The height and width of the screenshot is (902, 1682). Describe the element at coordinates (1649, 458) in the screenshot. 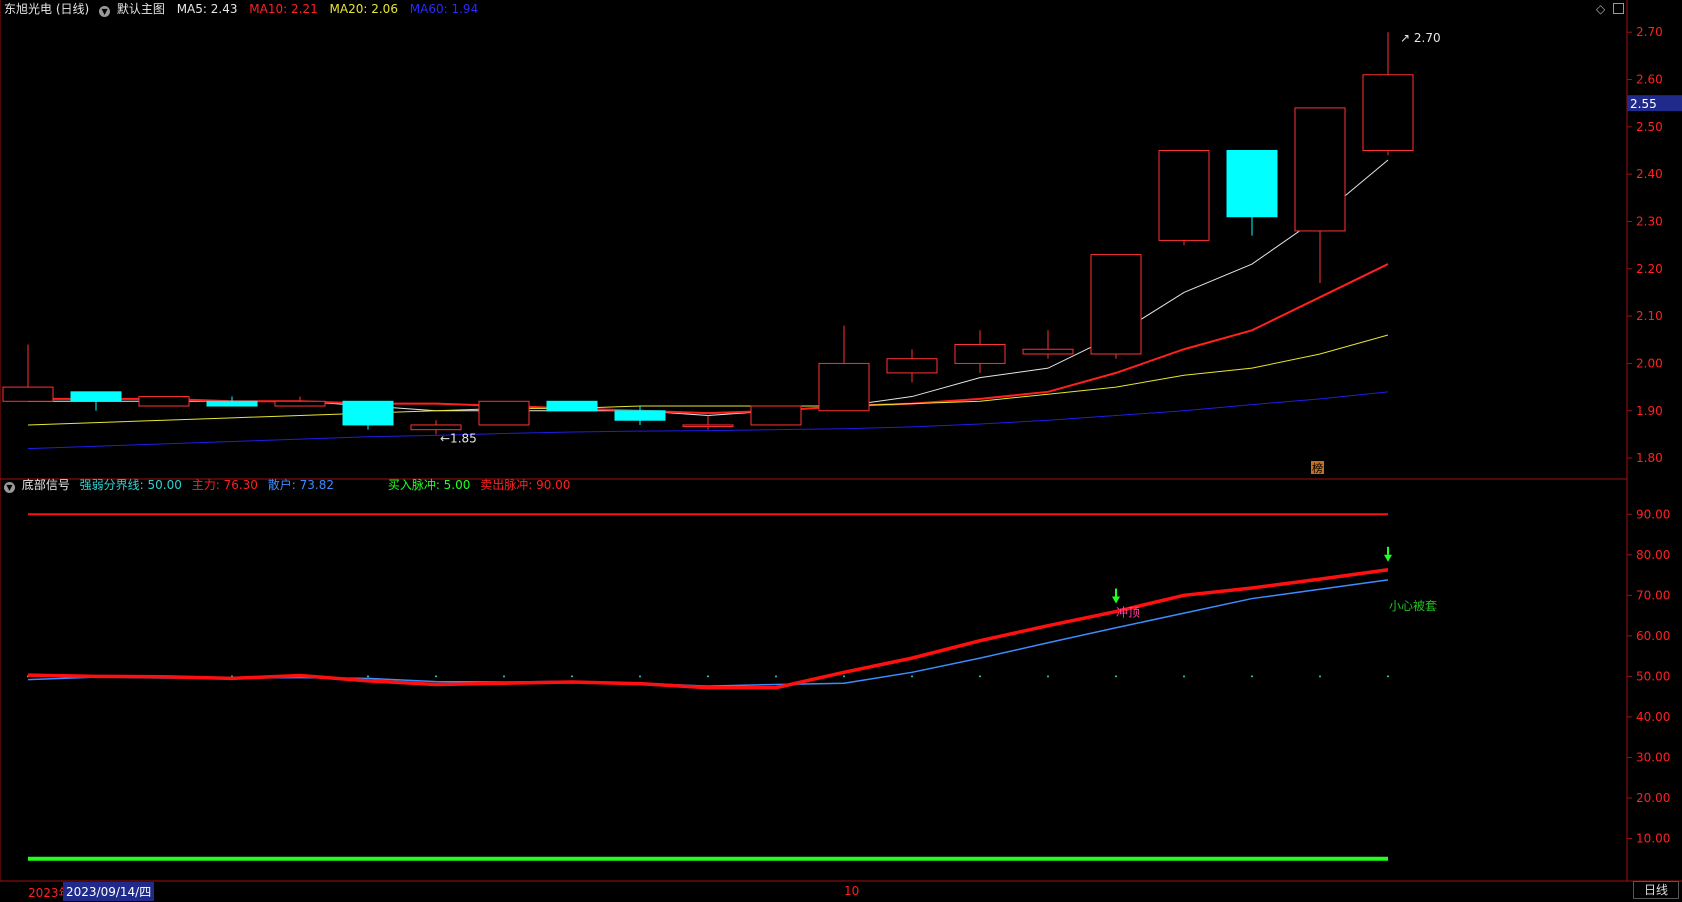

I see `price-tick-label: 1.80` at that location.